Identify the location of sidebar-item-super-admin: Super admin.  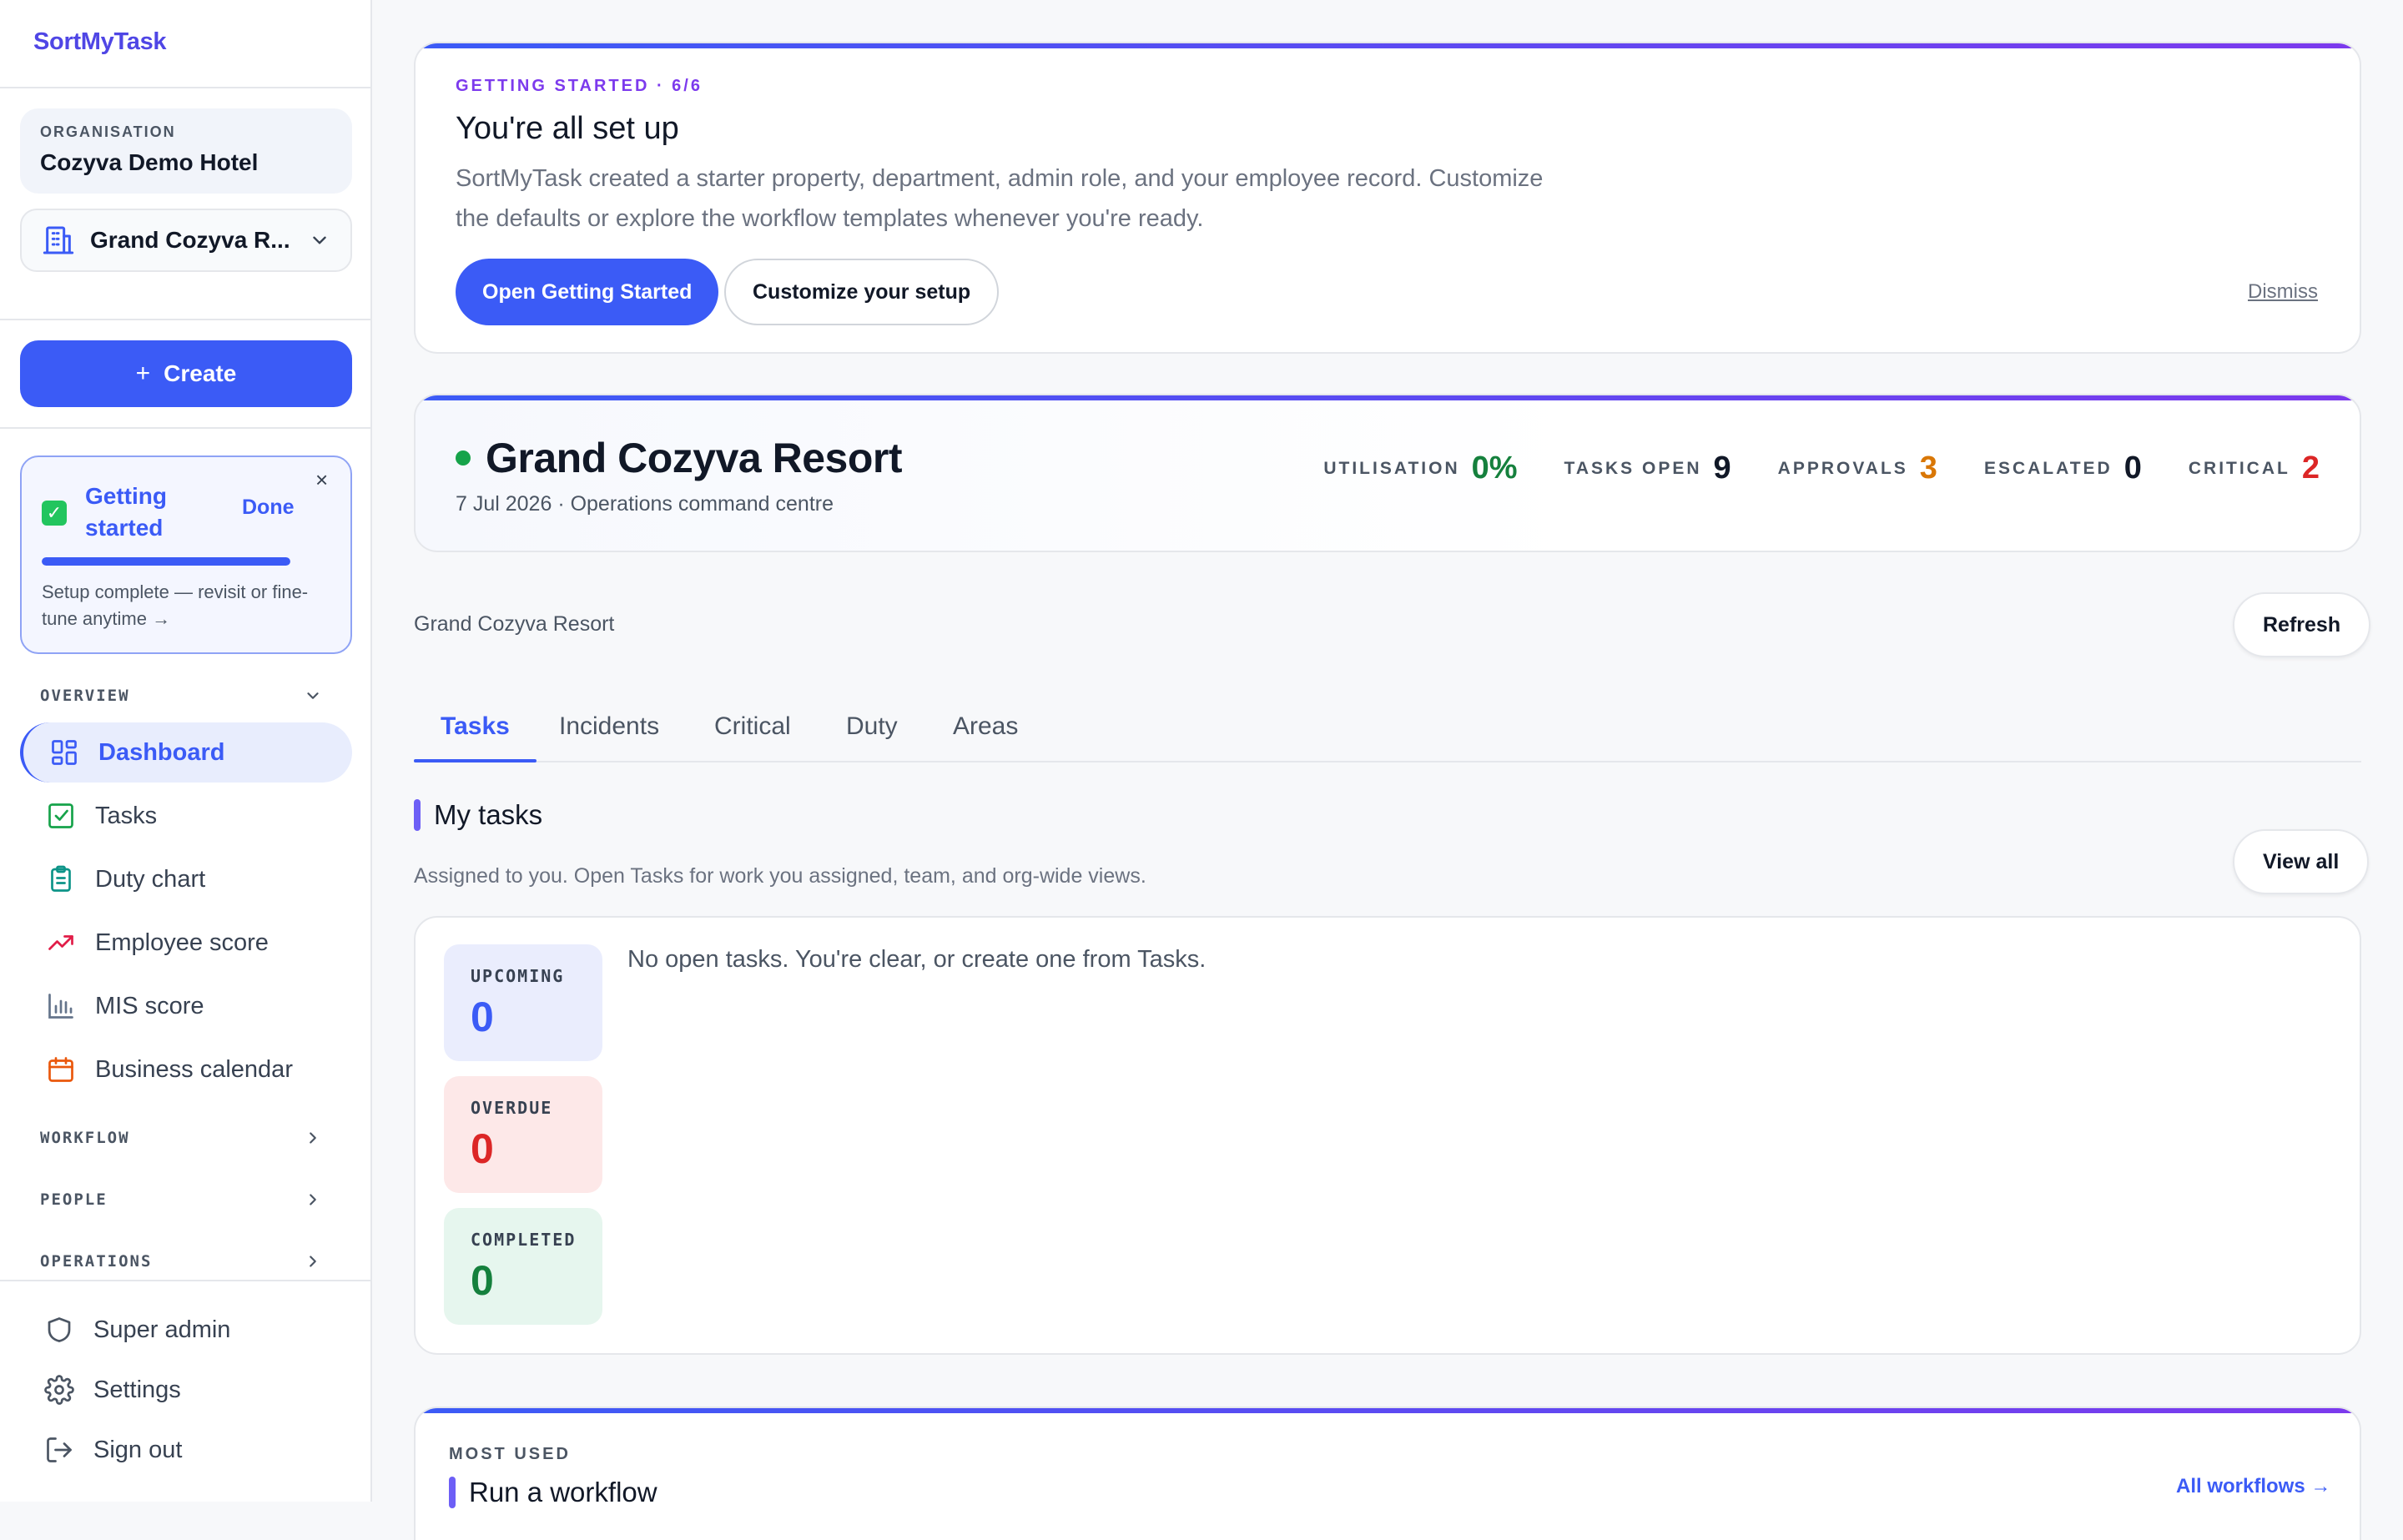
(186, 1330).